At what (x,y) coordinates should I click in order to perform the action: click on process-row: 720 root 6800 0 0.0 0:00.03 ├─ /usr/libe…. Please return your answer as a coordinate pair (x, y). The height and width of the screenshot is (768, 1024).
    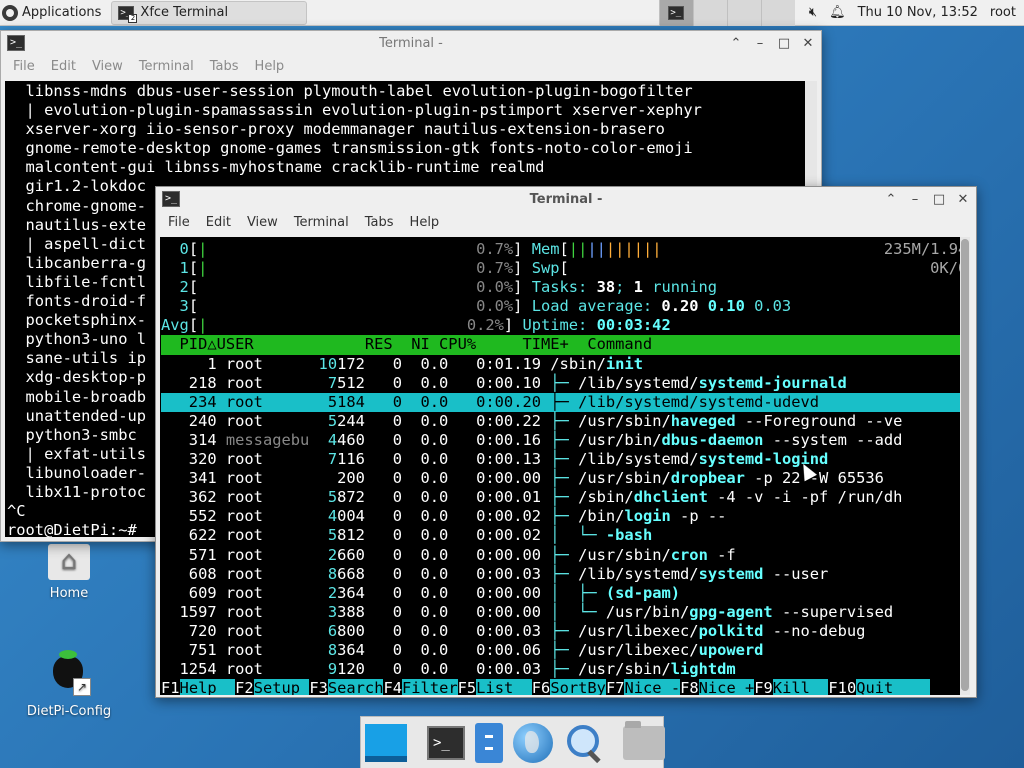
    Looking at the image, I should click on (561, 631).